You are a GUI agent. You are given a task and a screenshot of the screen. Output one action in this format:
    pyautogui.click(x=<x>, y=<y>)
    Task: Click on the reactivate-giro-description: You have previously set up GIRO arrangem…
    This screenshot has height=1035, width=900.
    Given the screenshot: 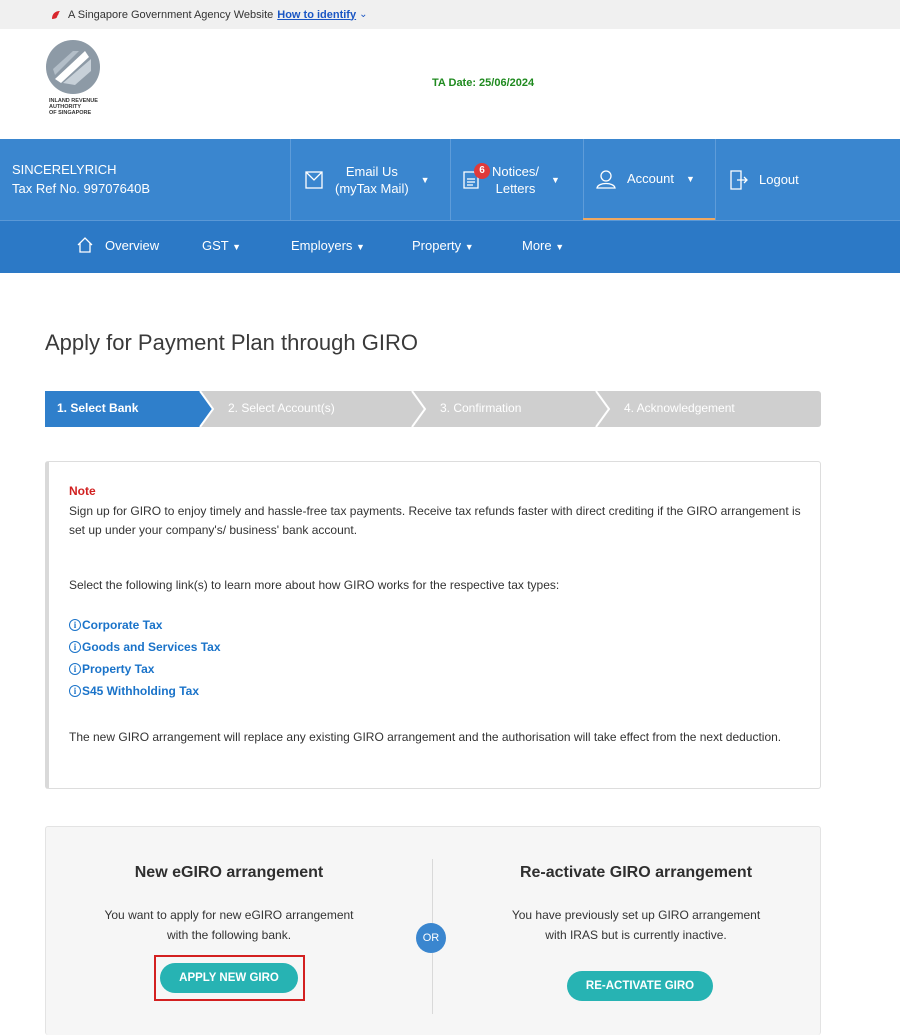 What is the action you would take?
    pyautogui.click(x=636, y=925)
    